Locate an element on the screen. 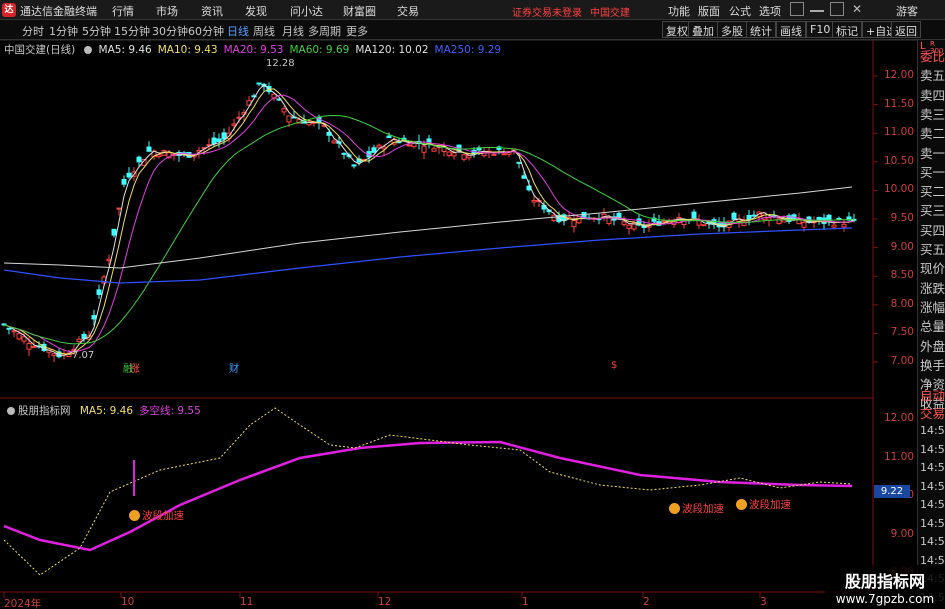  quote-field-label: 卖三 is located at coordinates (932, 114).